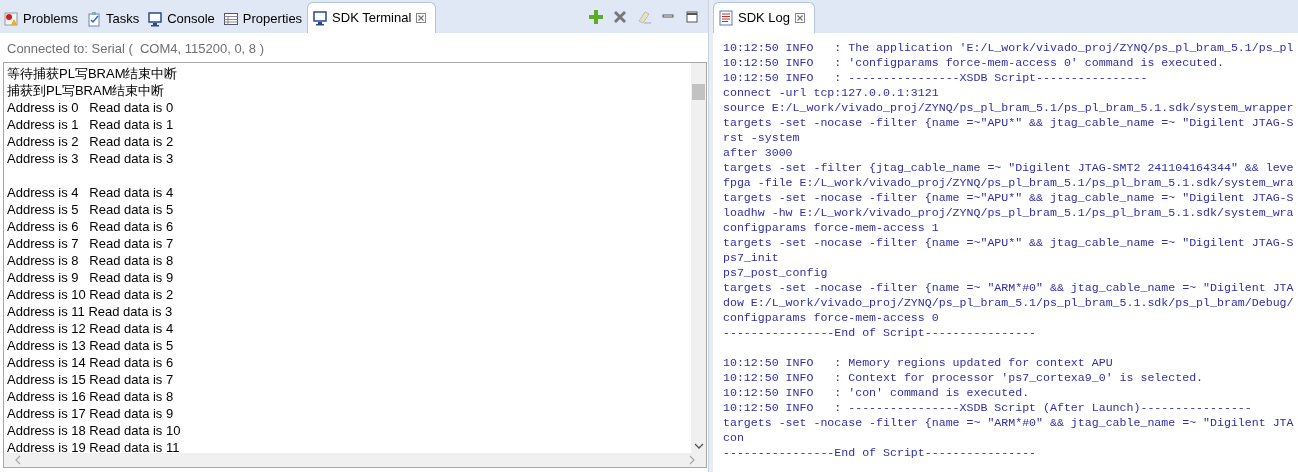 This screenshot has width=1298, height=472. Describe the element at coordinates (762, 137) in the screenshot. I see `log-line: rst -system` at that location.